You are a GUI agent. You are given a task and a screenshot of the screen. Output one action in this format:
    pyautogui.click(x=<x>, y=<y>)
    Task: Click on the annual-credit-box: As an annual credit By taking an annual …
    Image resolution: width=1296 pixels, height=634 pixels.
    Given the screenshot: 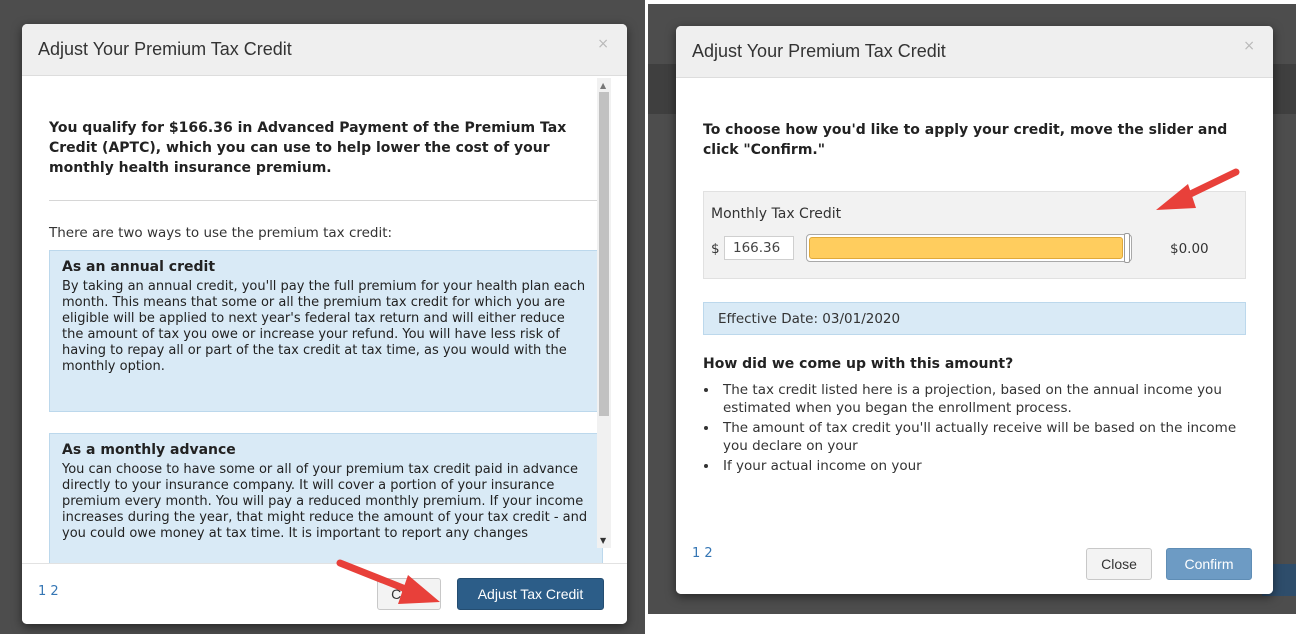 What is the action you would take?
    pyautogui.click(x=326, y=331)
    